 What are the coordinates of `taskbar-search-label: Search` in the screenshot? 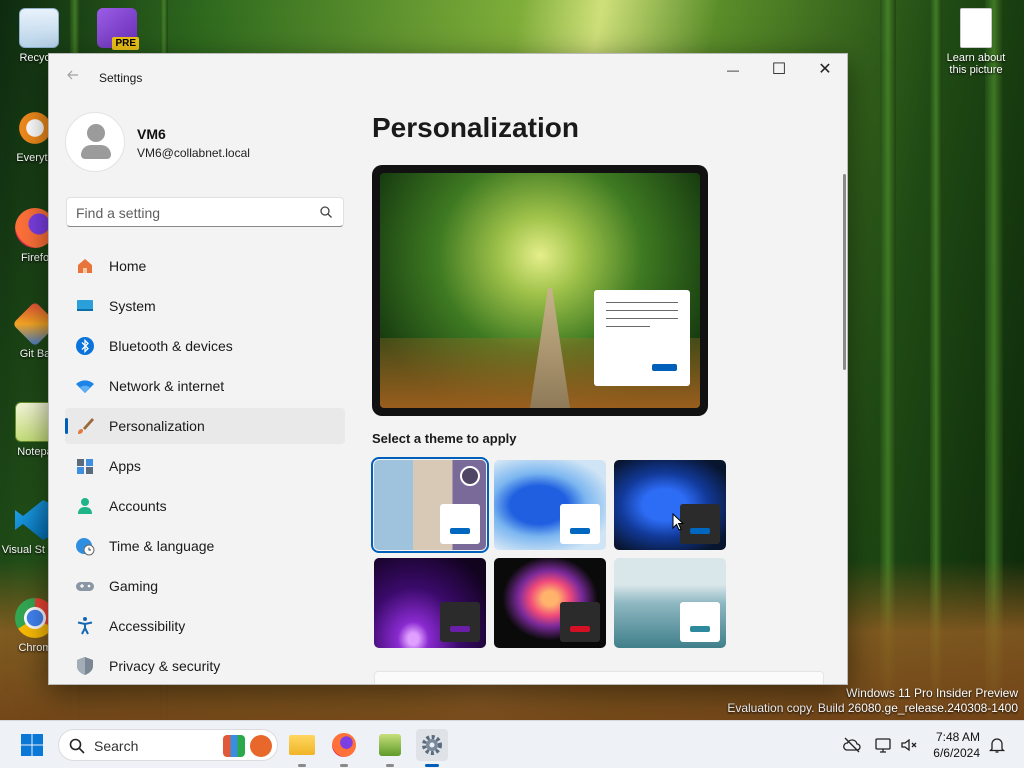 It's located at (116, 746).